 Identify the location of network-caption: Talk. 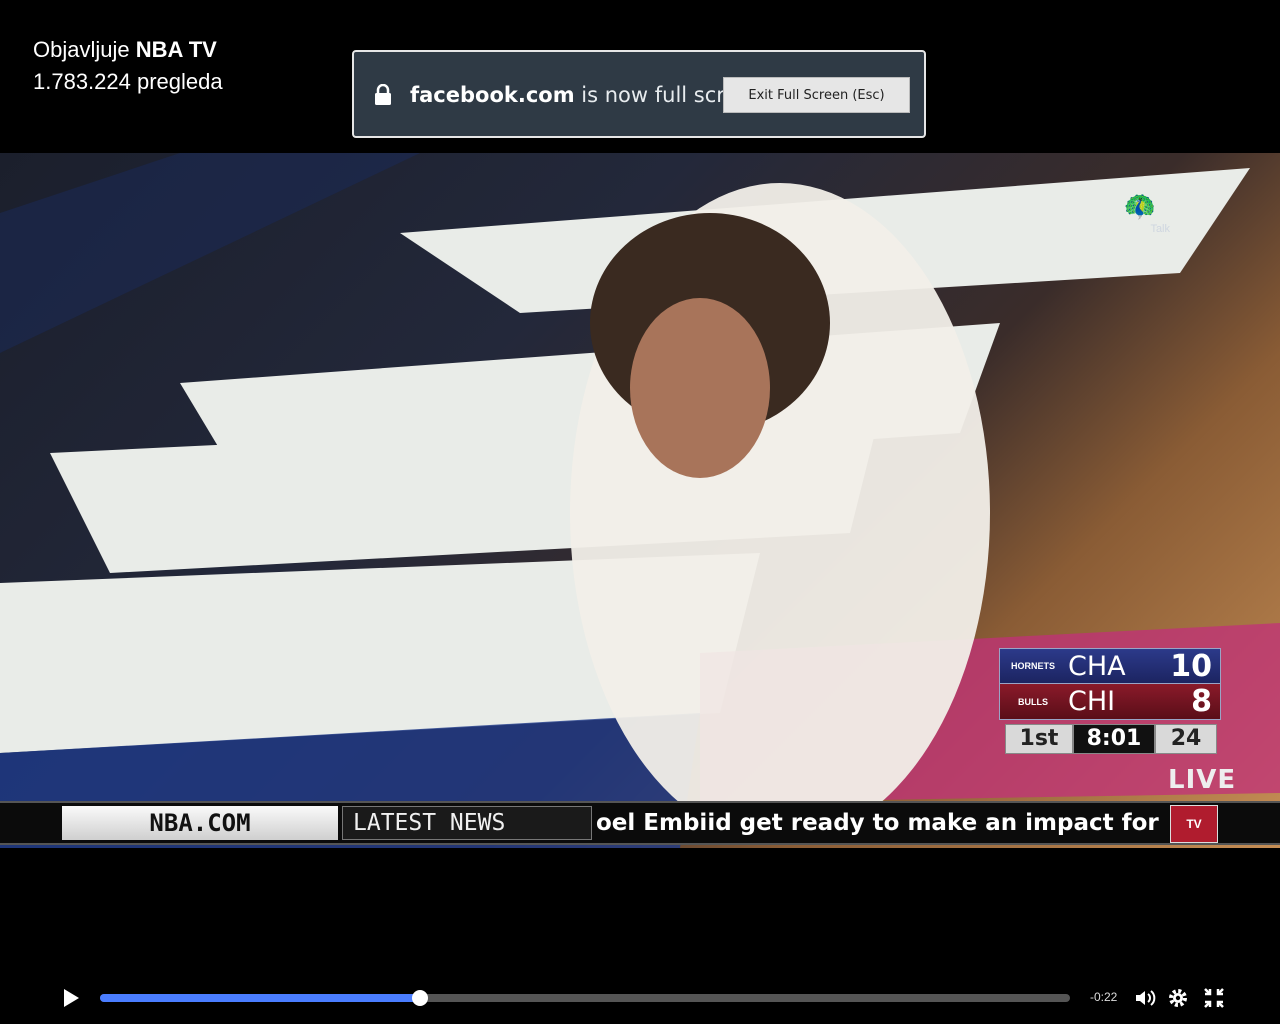
(1160, 229).